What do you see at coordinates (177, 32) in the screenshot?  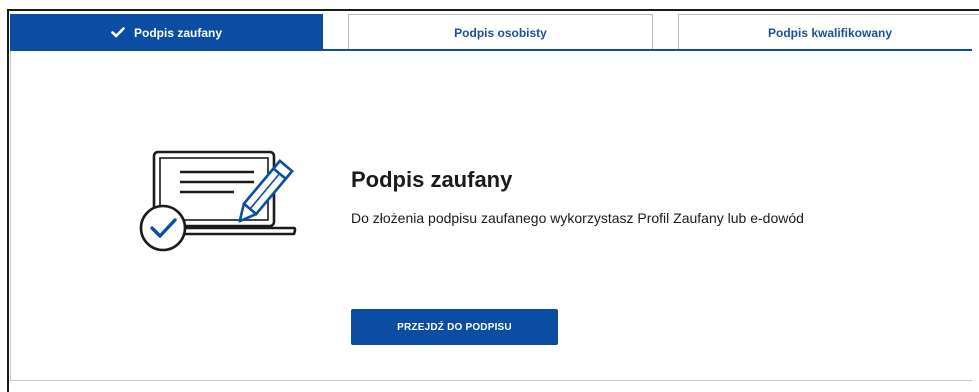 I see `tab-label: Podpis zaufany` at bounding box center [177, 32].